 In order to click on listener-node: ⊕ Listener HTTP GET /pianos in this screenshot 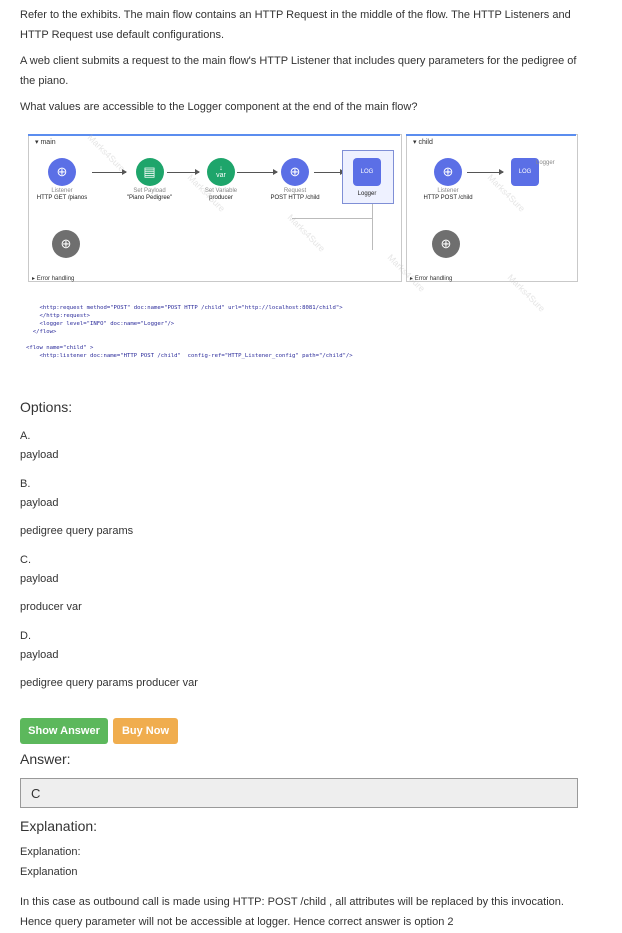, I will do `click(62, 180)`.